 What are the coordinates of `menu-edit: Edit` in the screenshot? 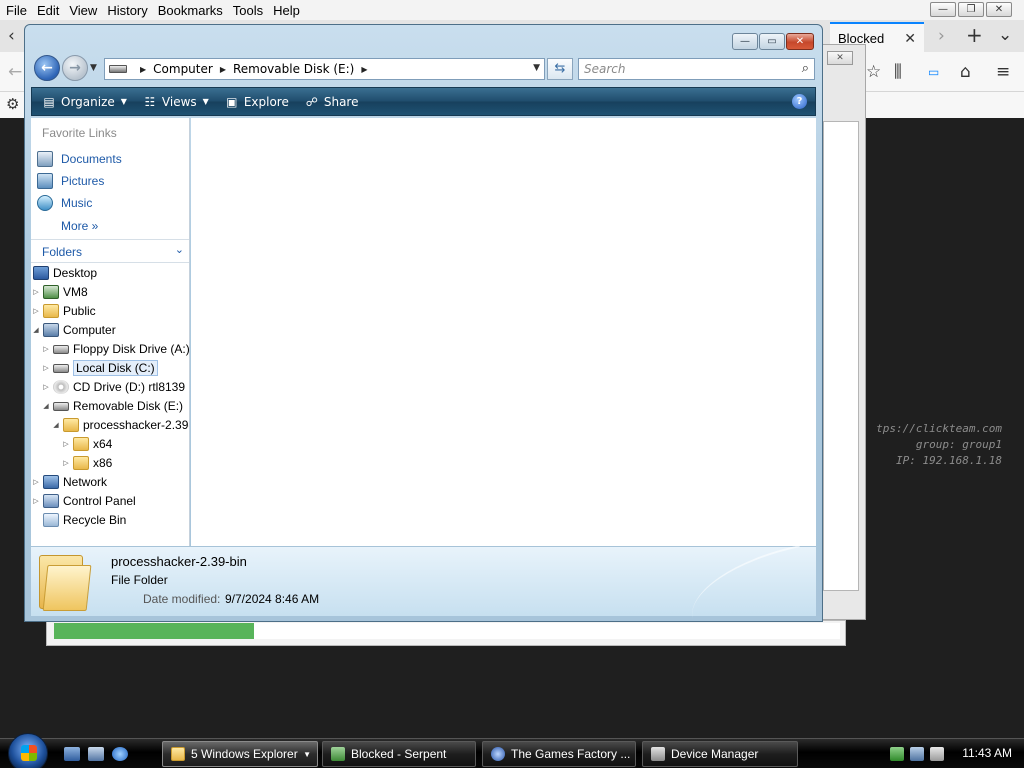 It's located at (48, 10).